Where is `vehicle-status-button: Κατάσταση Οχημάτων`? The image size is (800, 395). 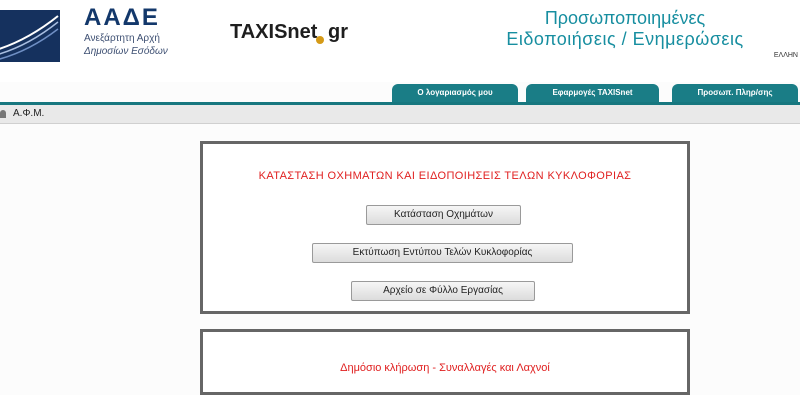 vehicle-status-button: Κατάσταση Οχημάτων is located at coordinates (443, 215).